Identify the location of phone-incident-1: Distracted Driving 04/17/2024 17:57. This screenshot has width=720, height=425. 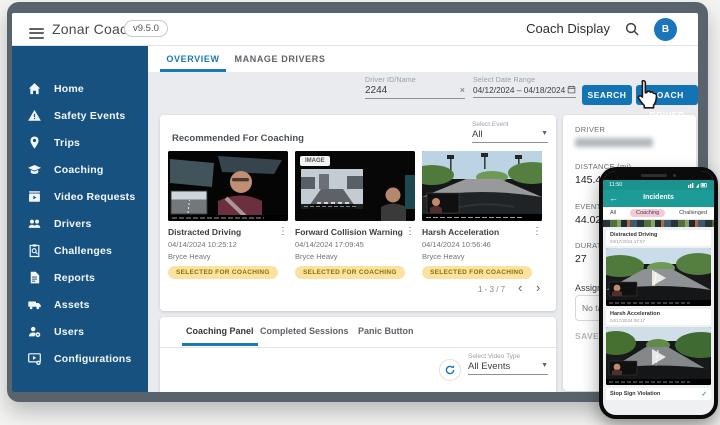
(658, 238).